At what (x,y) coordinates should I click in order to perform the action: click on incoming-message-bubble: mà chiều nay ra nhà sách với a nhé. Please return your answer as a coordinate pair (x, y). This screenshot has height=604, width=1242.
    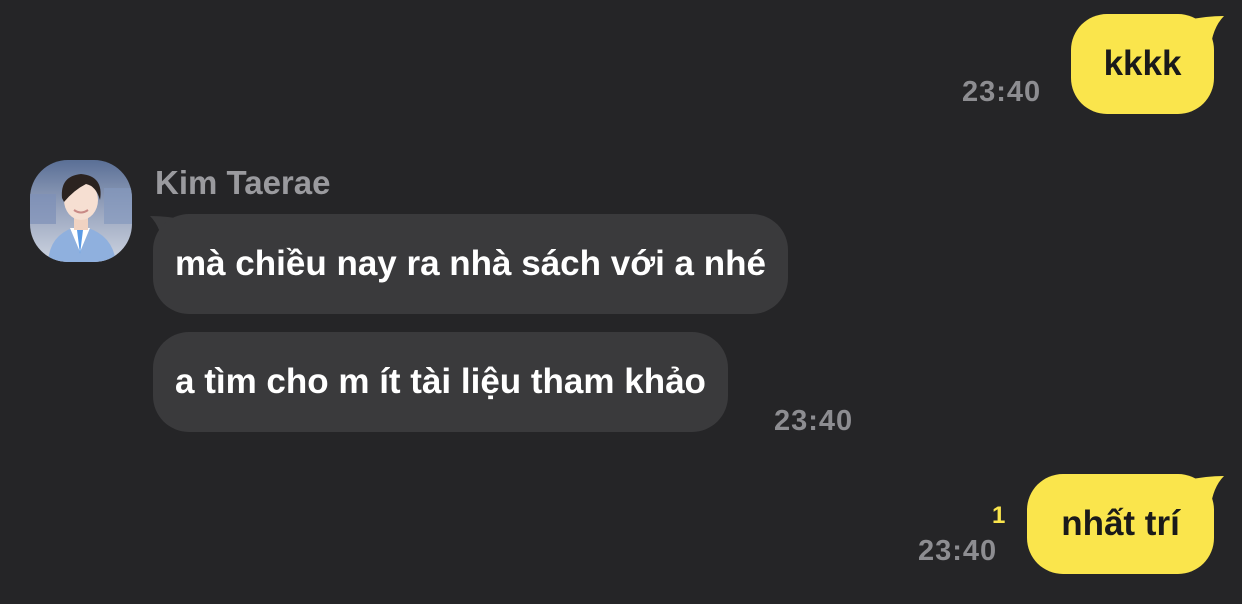
    Looking at the image, I should click on (470, 264).